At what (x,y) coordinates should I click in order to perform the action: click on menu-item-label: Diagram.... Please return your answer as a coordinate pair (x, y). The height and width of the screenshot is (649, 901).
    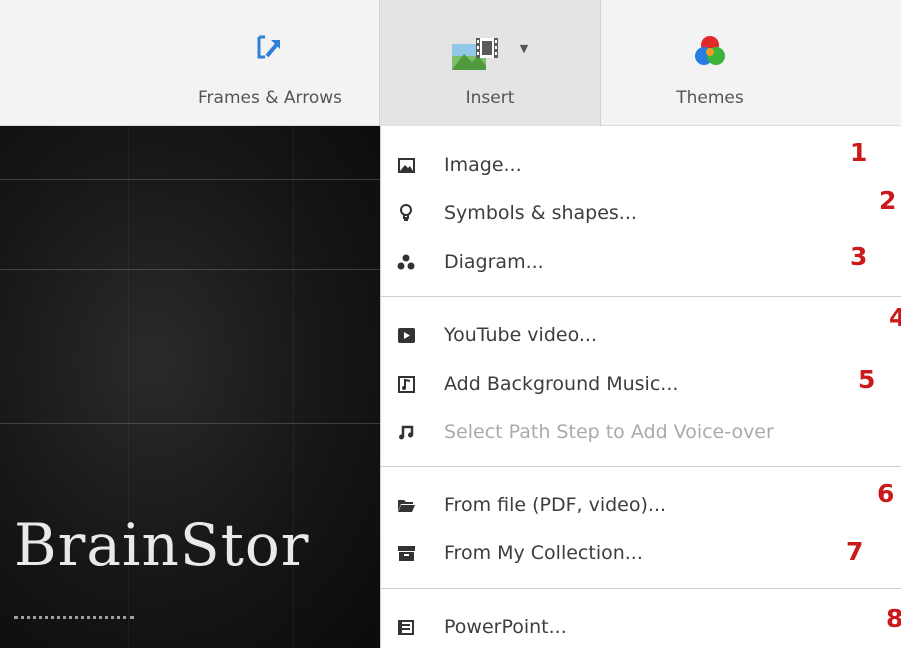
    Looking at the image, I should click on (494, 262).